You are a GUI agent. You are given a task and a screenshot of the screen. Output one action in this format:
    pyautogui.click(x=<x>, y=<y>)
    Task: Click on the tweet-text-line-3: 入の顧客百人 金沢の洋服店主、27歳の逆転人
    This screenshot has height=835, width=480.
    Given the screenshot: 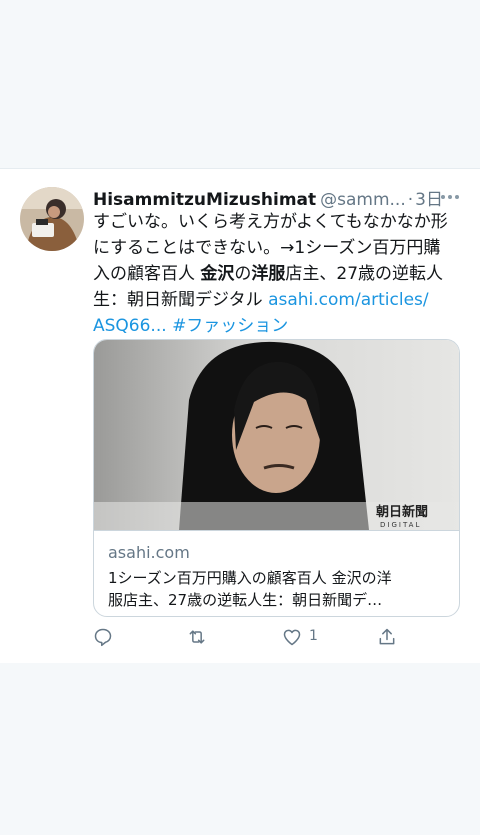 What is the action you would take?
    pyautogui.click(x=268, y=274)
    